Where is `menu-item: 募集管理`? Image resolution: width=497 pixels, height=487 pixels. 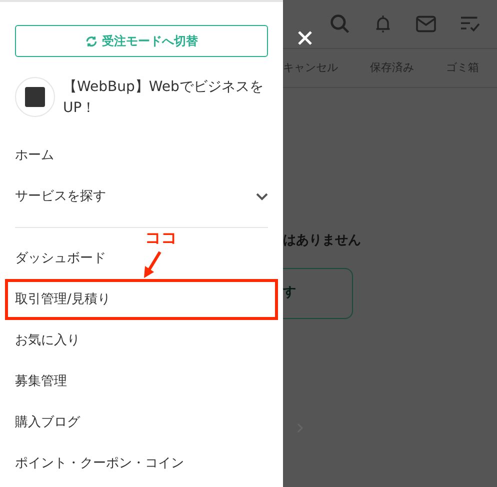
menu-item: 募集管理 is located at coordinates (41, 381).